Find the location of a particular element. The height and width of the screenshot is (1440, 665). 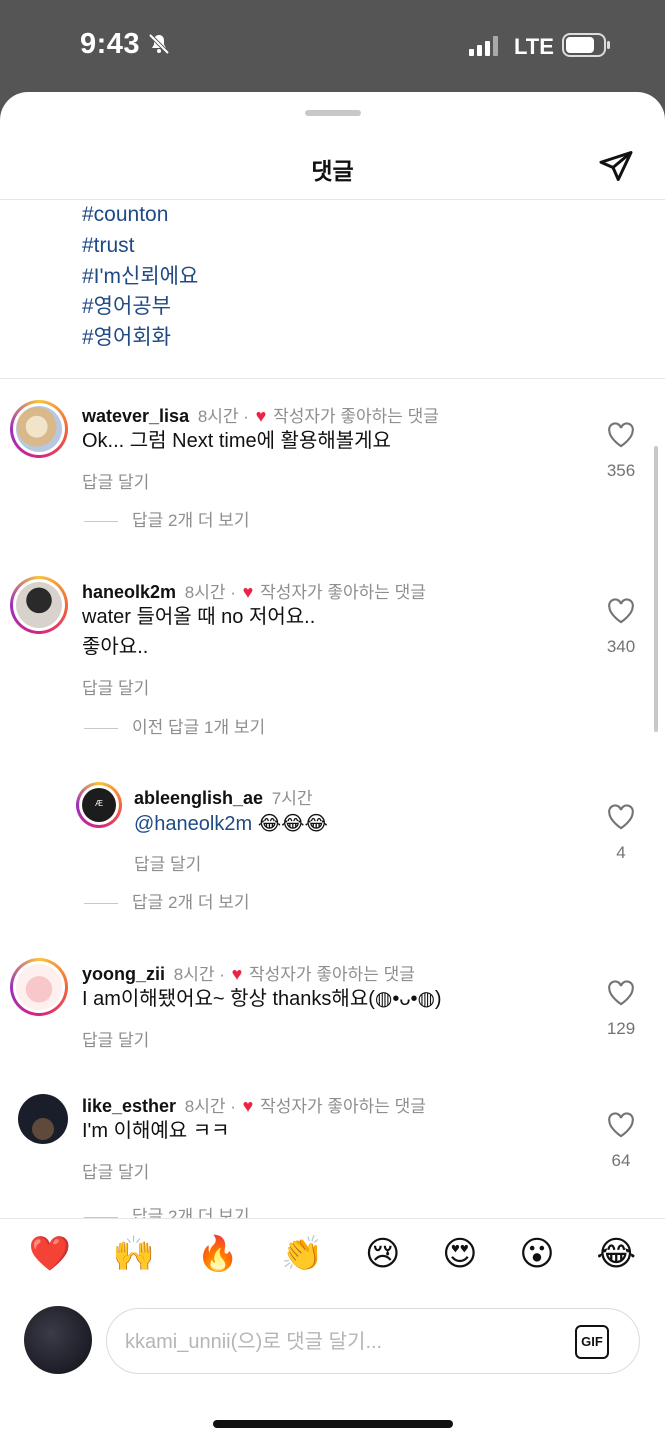

emoji-clap: 👏 is located at coordinates (302, 1254).